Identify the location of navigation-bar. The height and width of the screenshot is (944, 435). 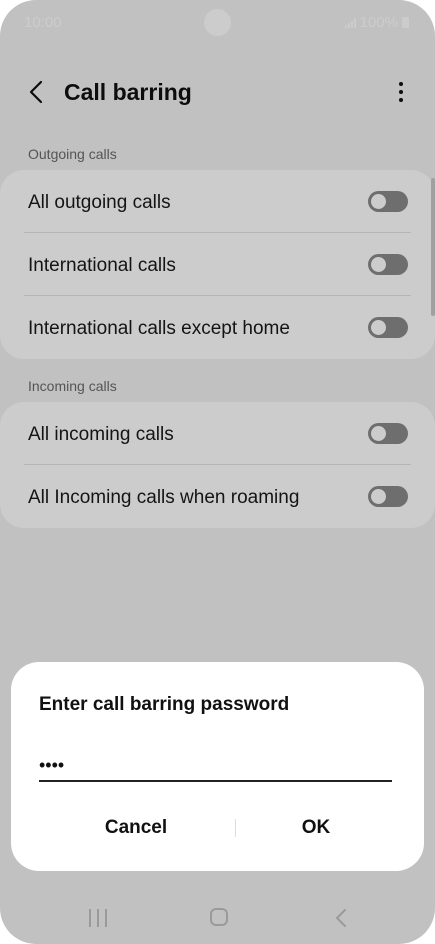
(217, 919).